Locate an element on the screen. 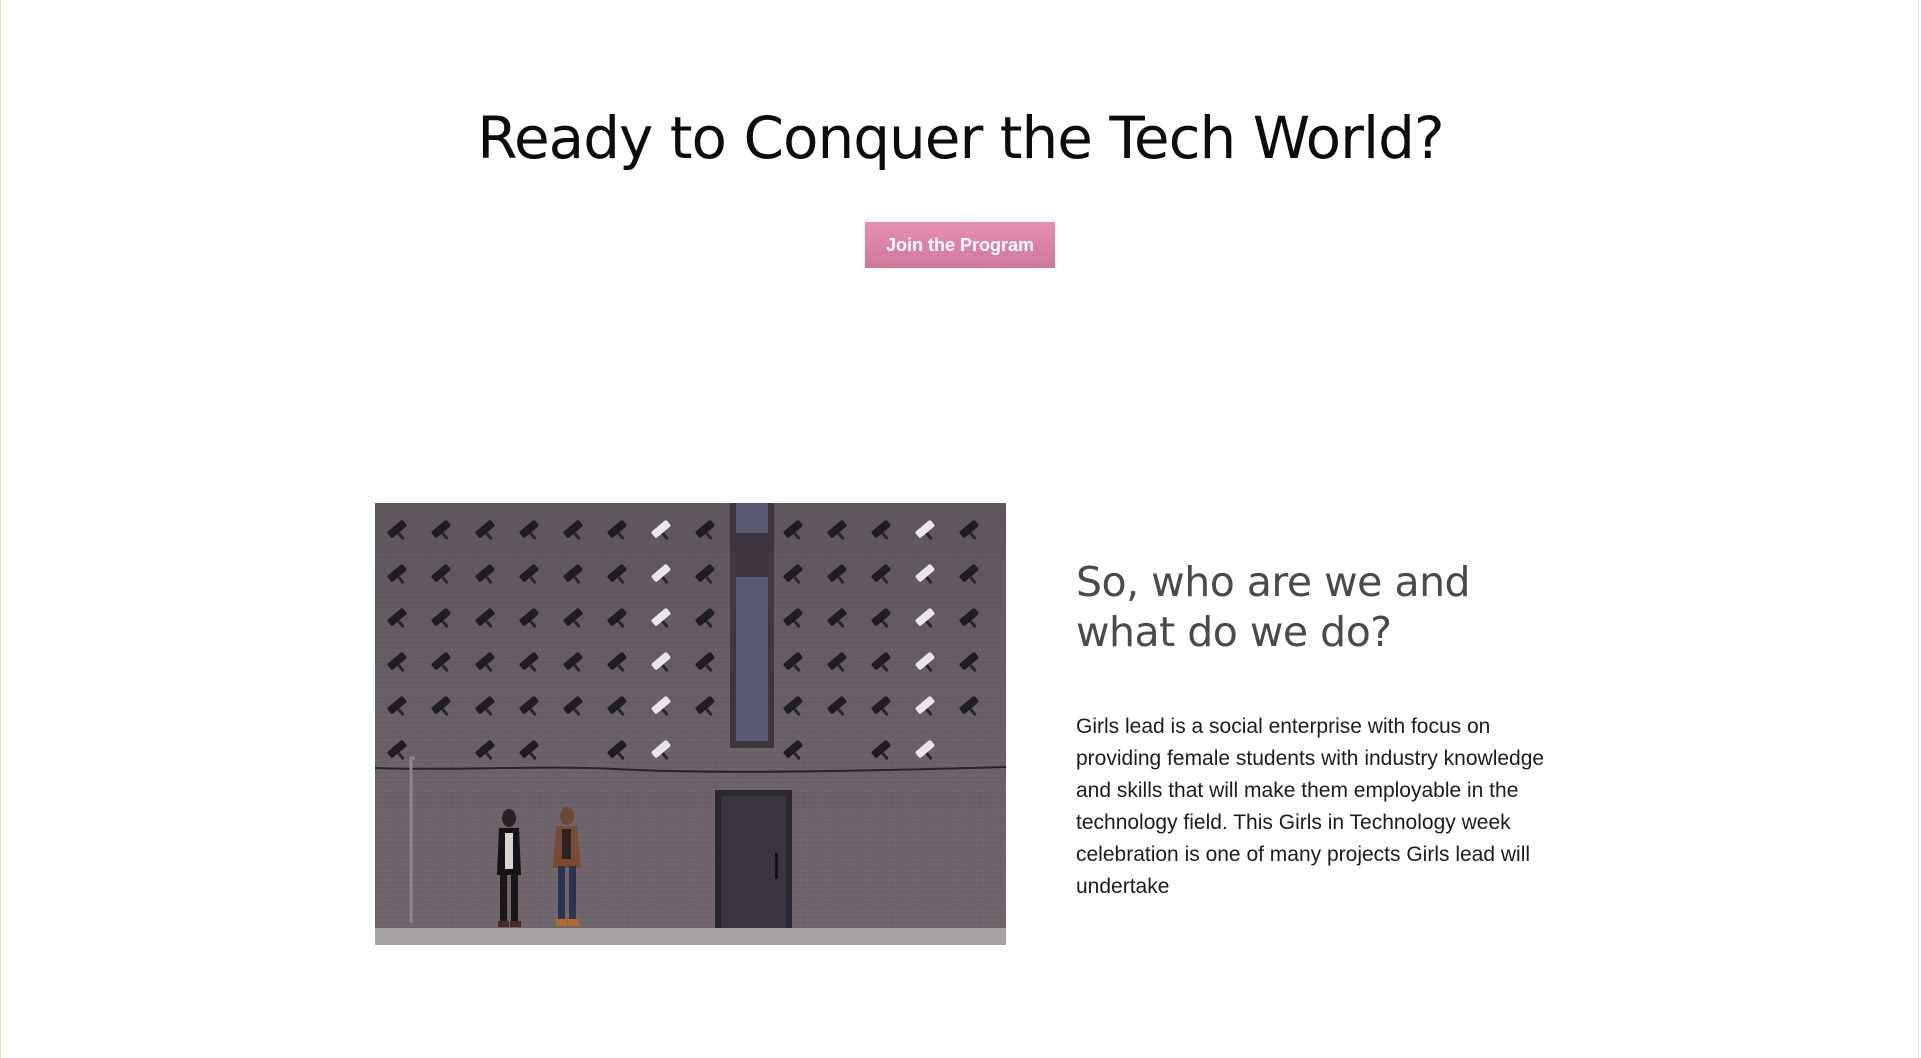  about-photo is located at coordinates (690, 724).